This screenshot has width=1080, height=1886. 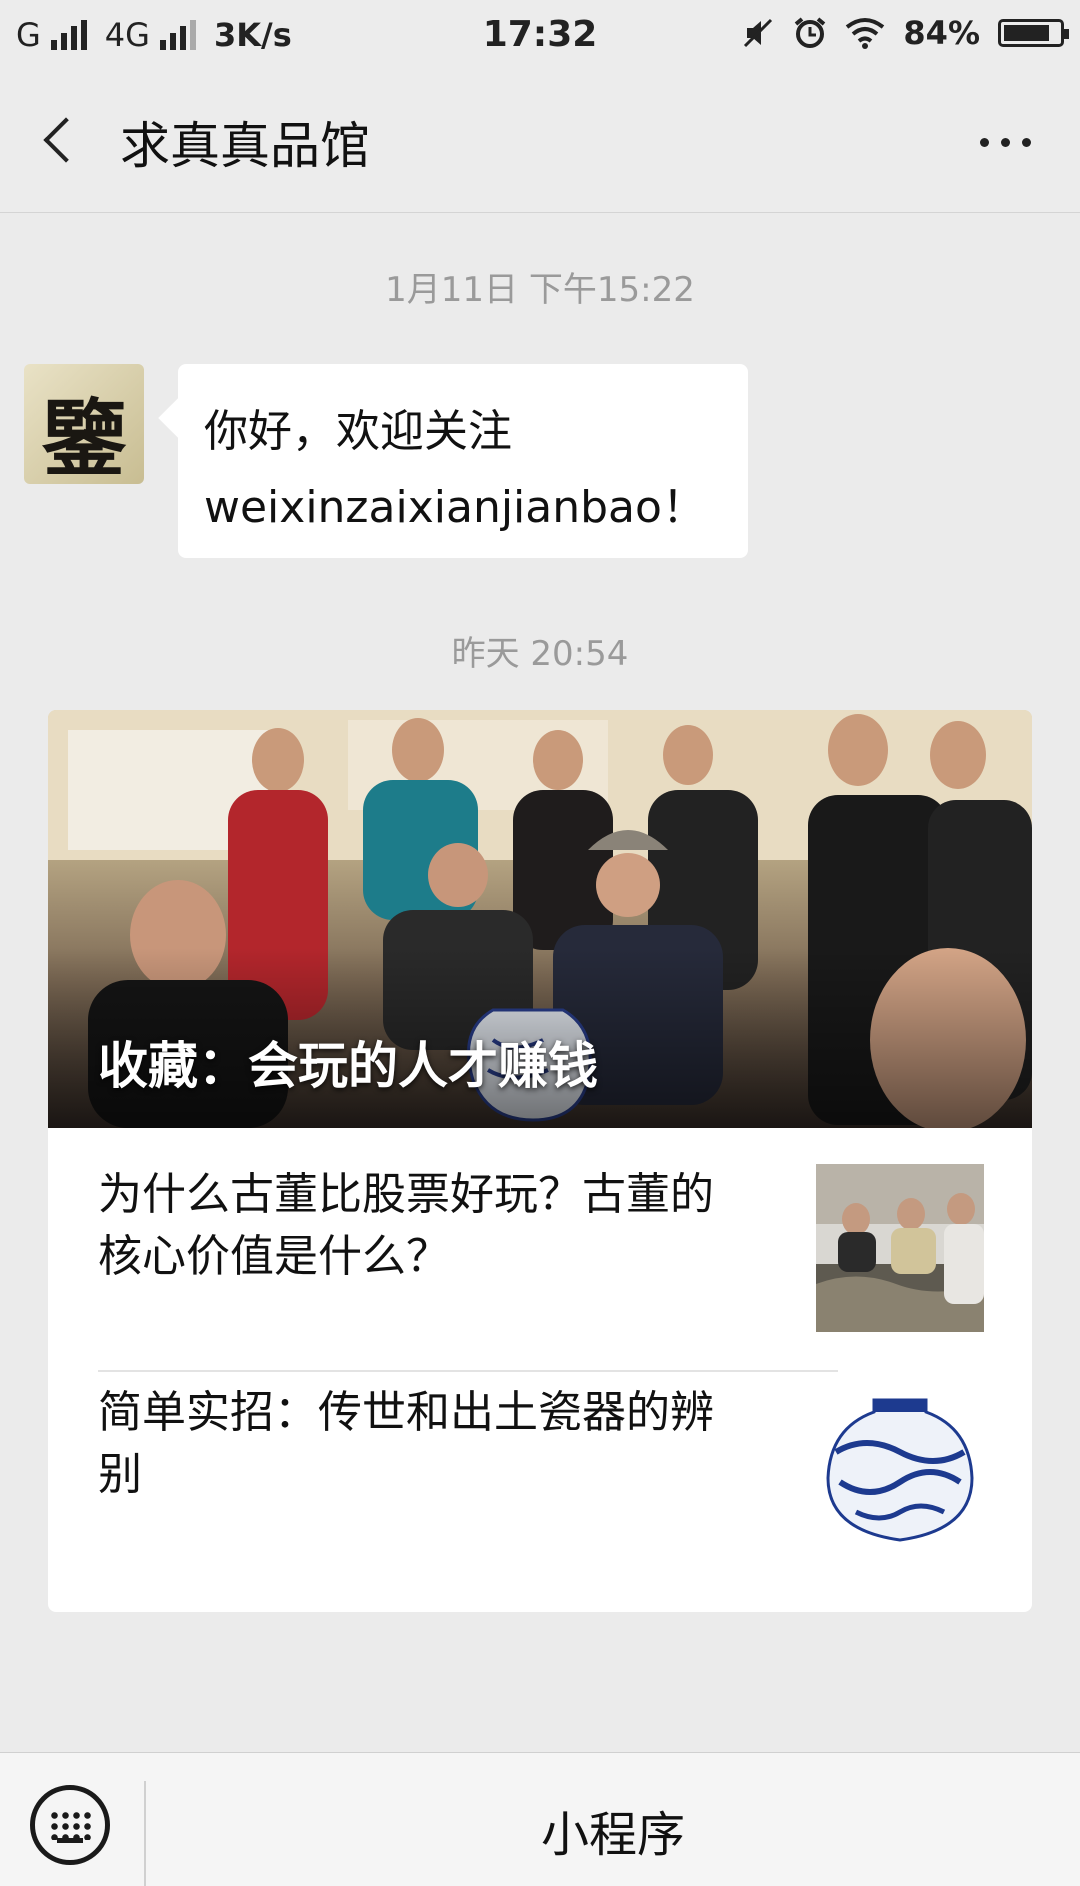 I want to click on article-item: 简单实招：传世和出土瓷器的辨别, so click(x=540, y=1448).